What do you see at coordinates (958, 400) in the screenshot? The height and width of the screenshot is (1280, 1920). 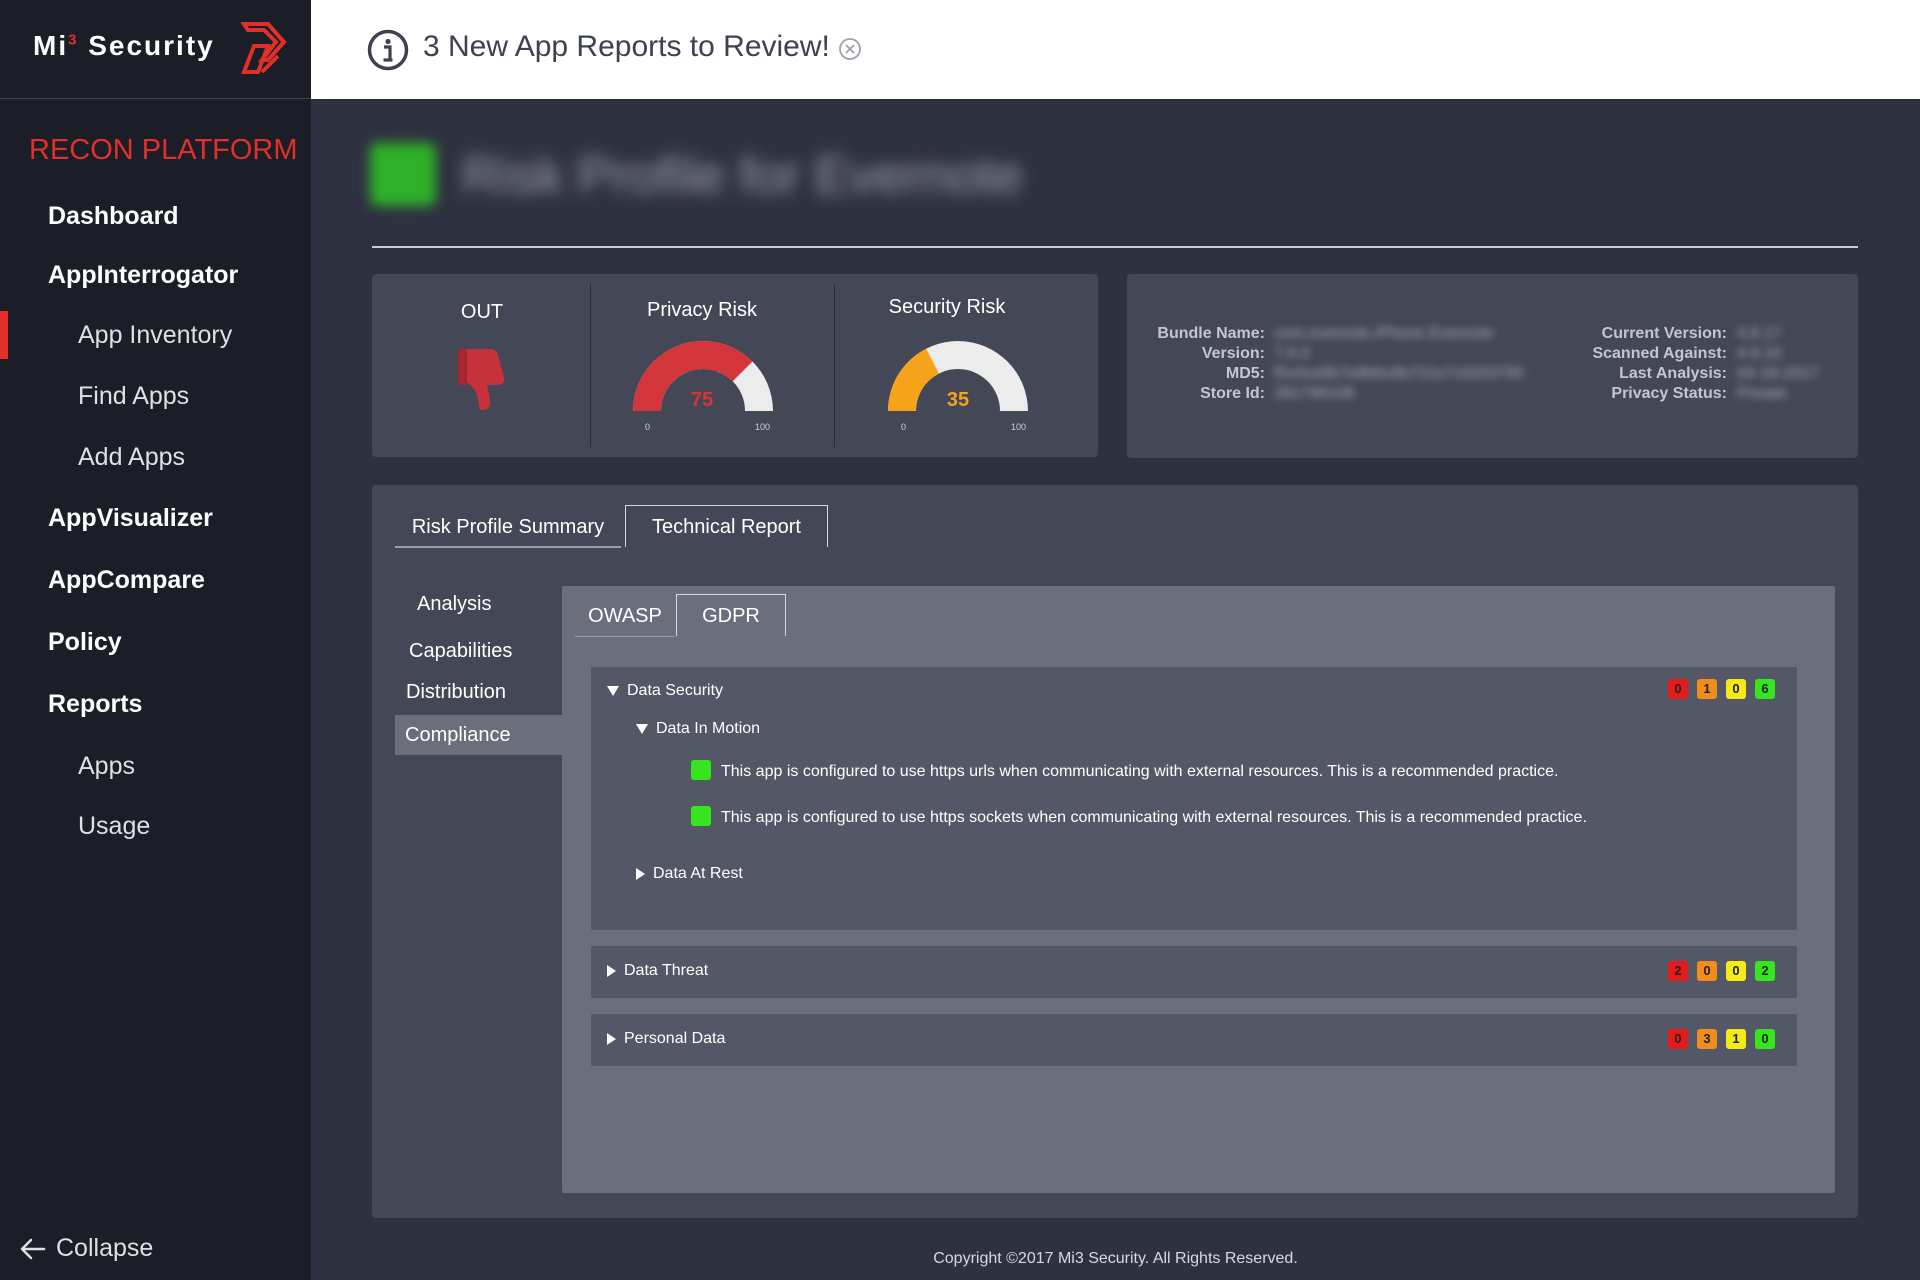 I see `security-risk-value: 35` at bounding box center [958, 400].